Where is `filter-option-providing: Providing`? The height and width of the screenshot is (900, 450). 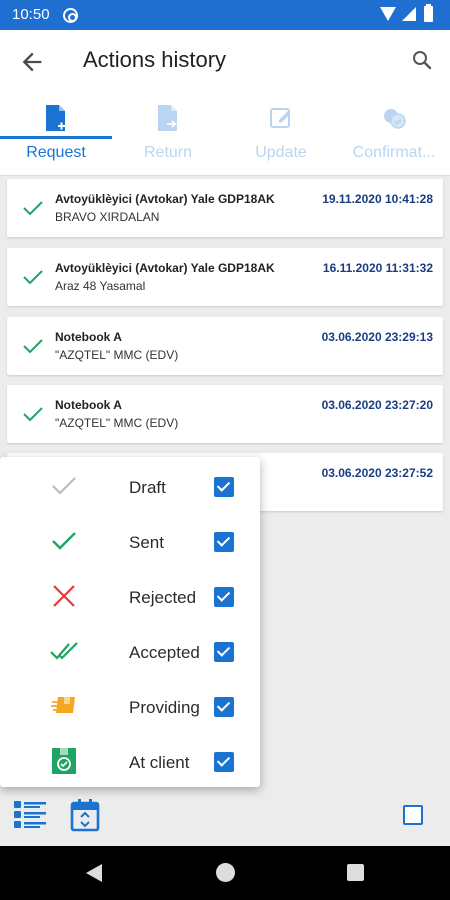
filter-option-providing: Providing is located at coordinates (130, 706).